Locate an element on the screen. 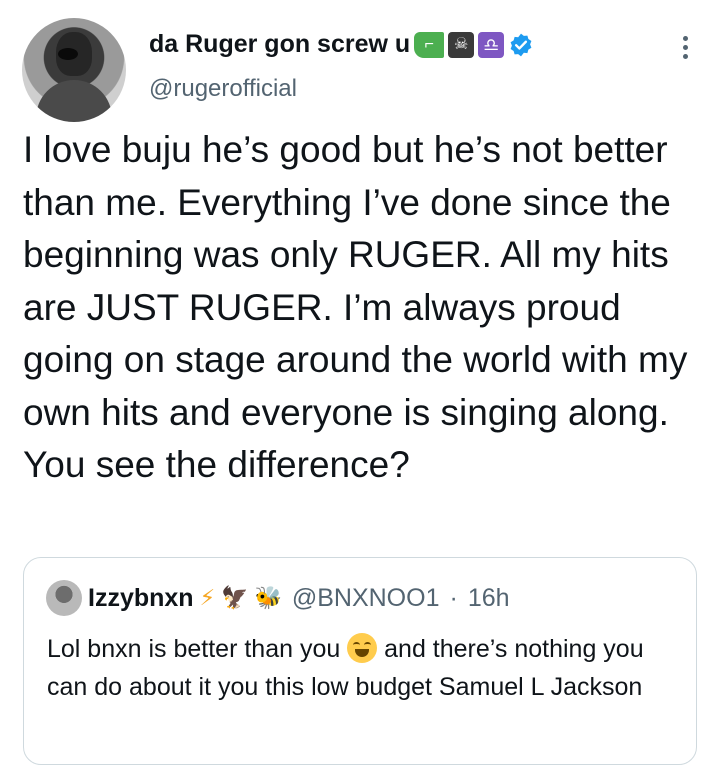 The width and height of the screenshot is (720, 777). quoted-author-avatar is located at coordinates (64, 598).